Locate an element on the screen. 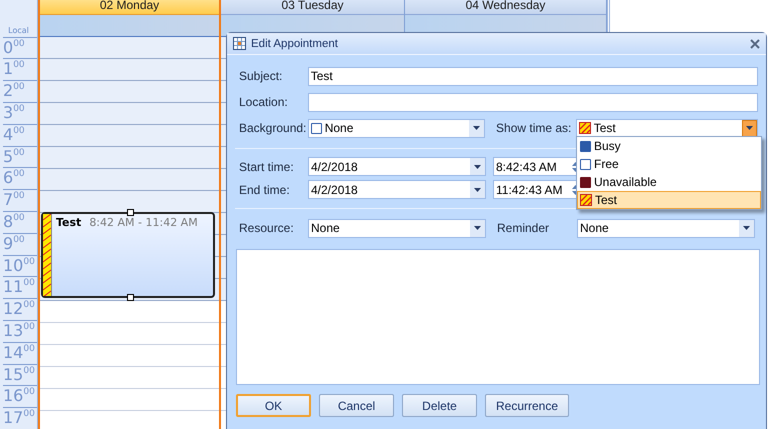  time-zone-label: Local is located at coordinates (18, 30).